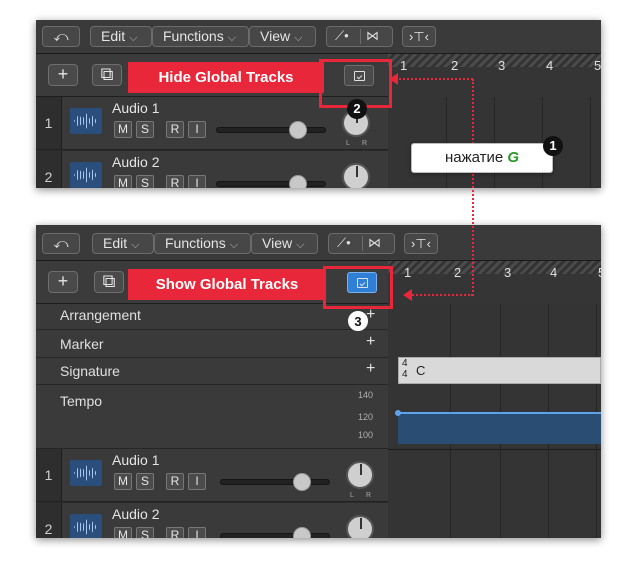 The height and width of the screenshot is (572, 626). I want to click on track-row: 1 Audio 1 M S R I L R, so click(212, 475).